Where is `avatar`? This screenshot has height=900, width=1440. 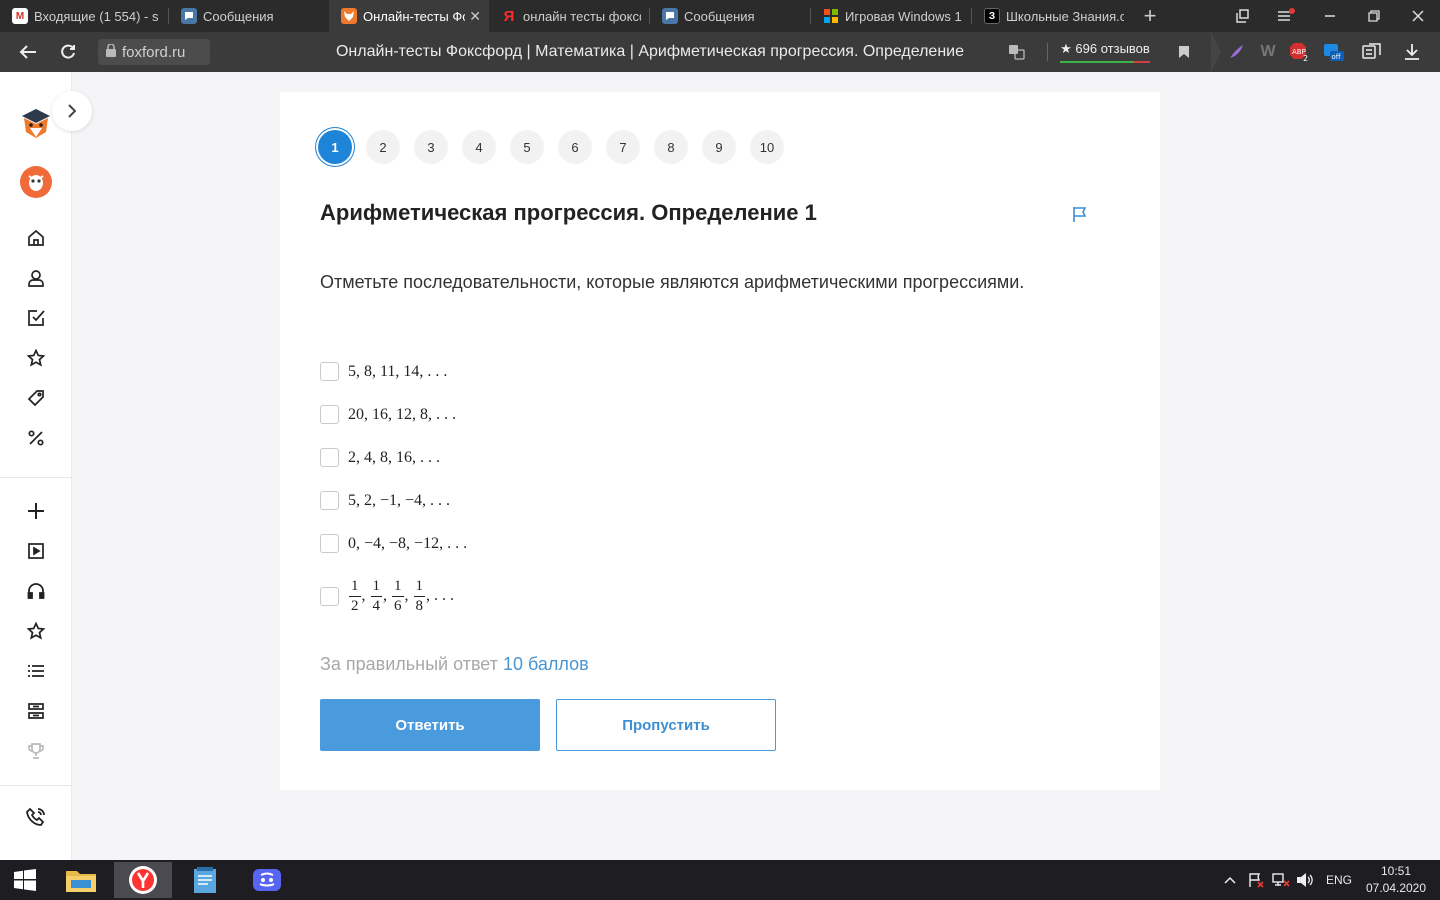 avatar is located at coordinates (36, 182).